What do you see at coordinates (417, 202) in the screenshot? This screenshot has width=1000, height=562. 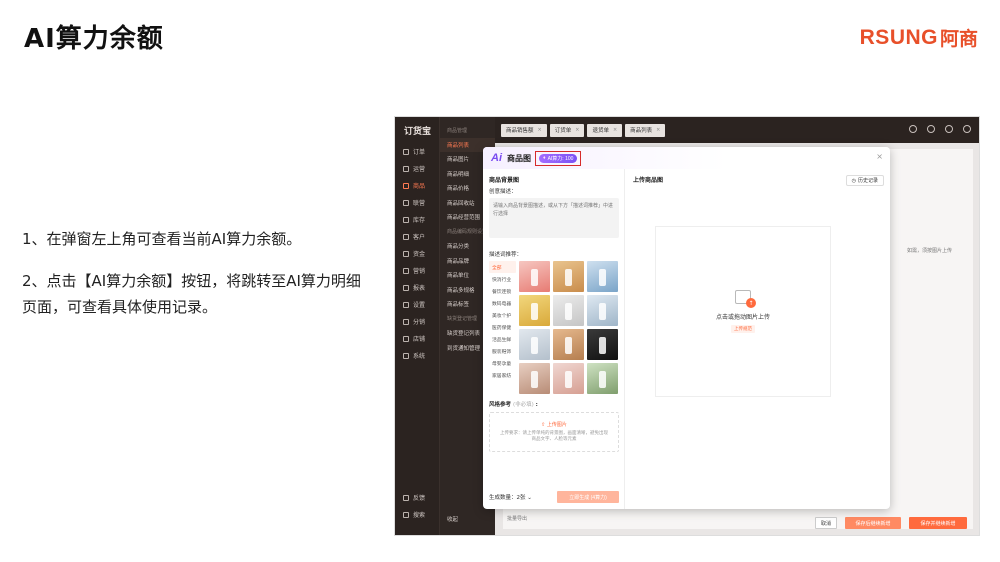 I see `nav-item: 联营` at bounding box center [417, 202].